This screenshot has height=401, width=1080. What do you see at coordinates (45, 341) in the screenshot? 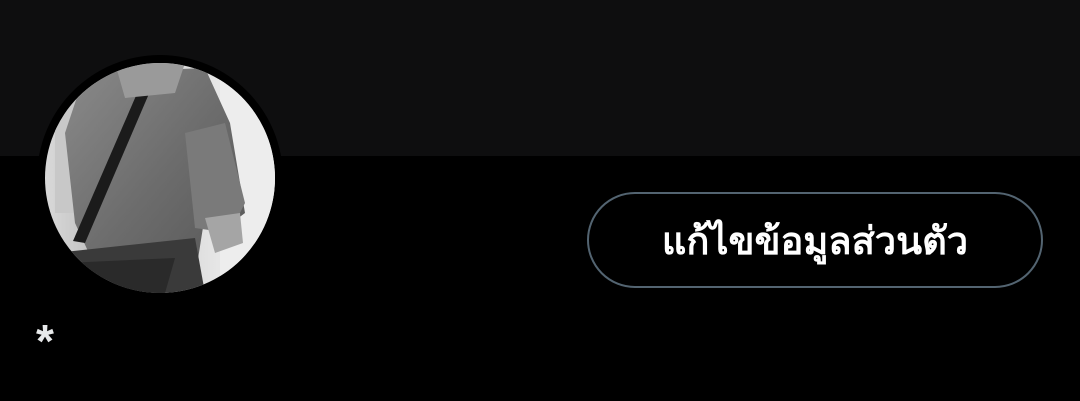
I see `display-name: *` at bounding box center [45, 341].